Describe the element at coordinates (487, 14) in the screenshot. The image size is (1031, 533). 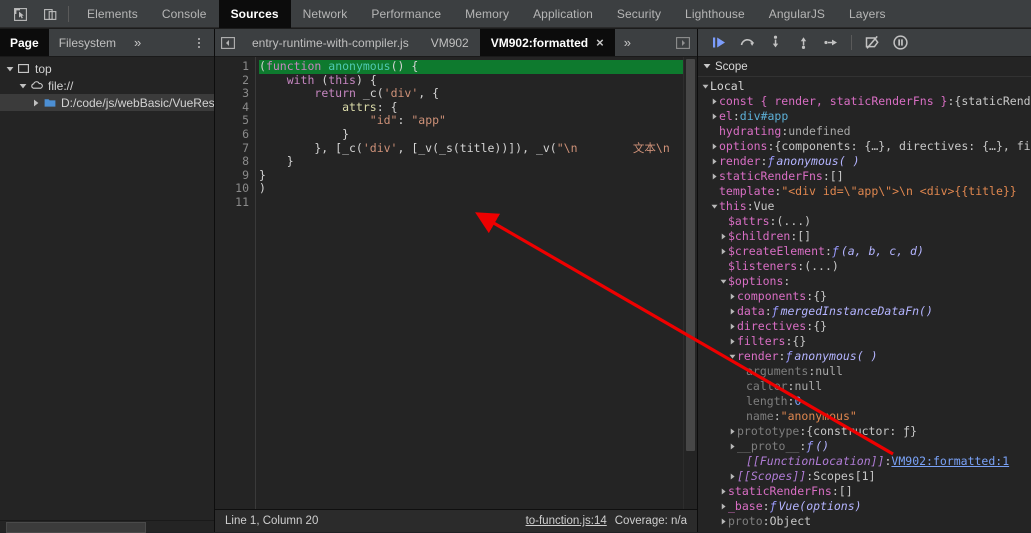
I see `panel-tab-memory: Memory` at that location.